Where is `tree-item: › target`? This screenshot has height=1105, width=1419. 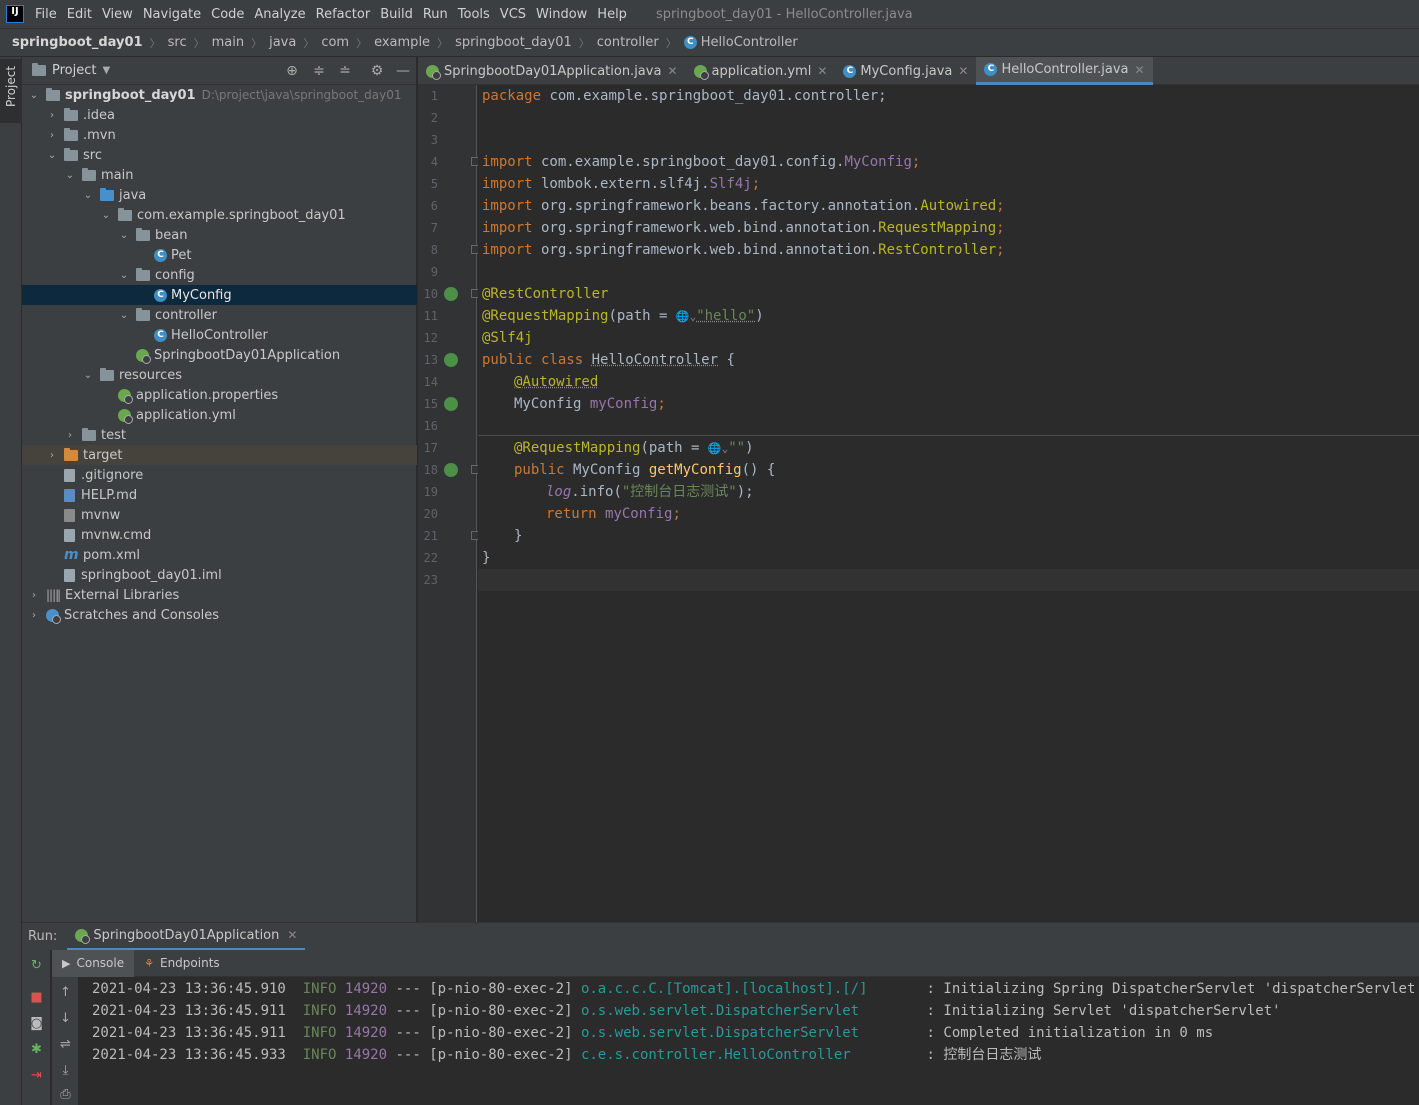 tree-item: › target is located at coordinates (219, 455).